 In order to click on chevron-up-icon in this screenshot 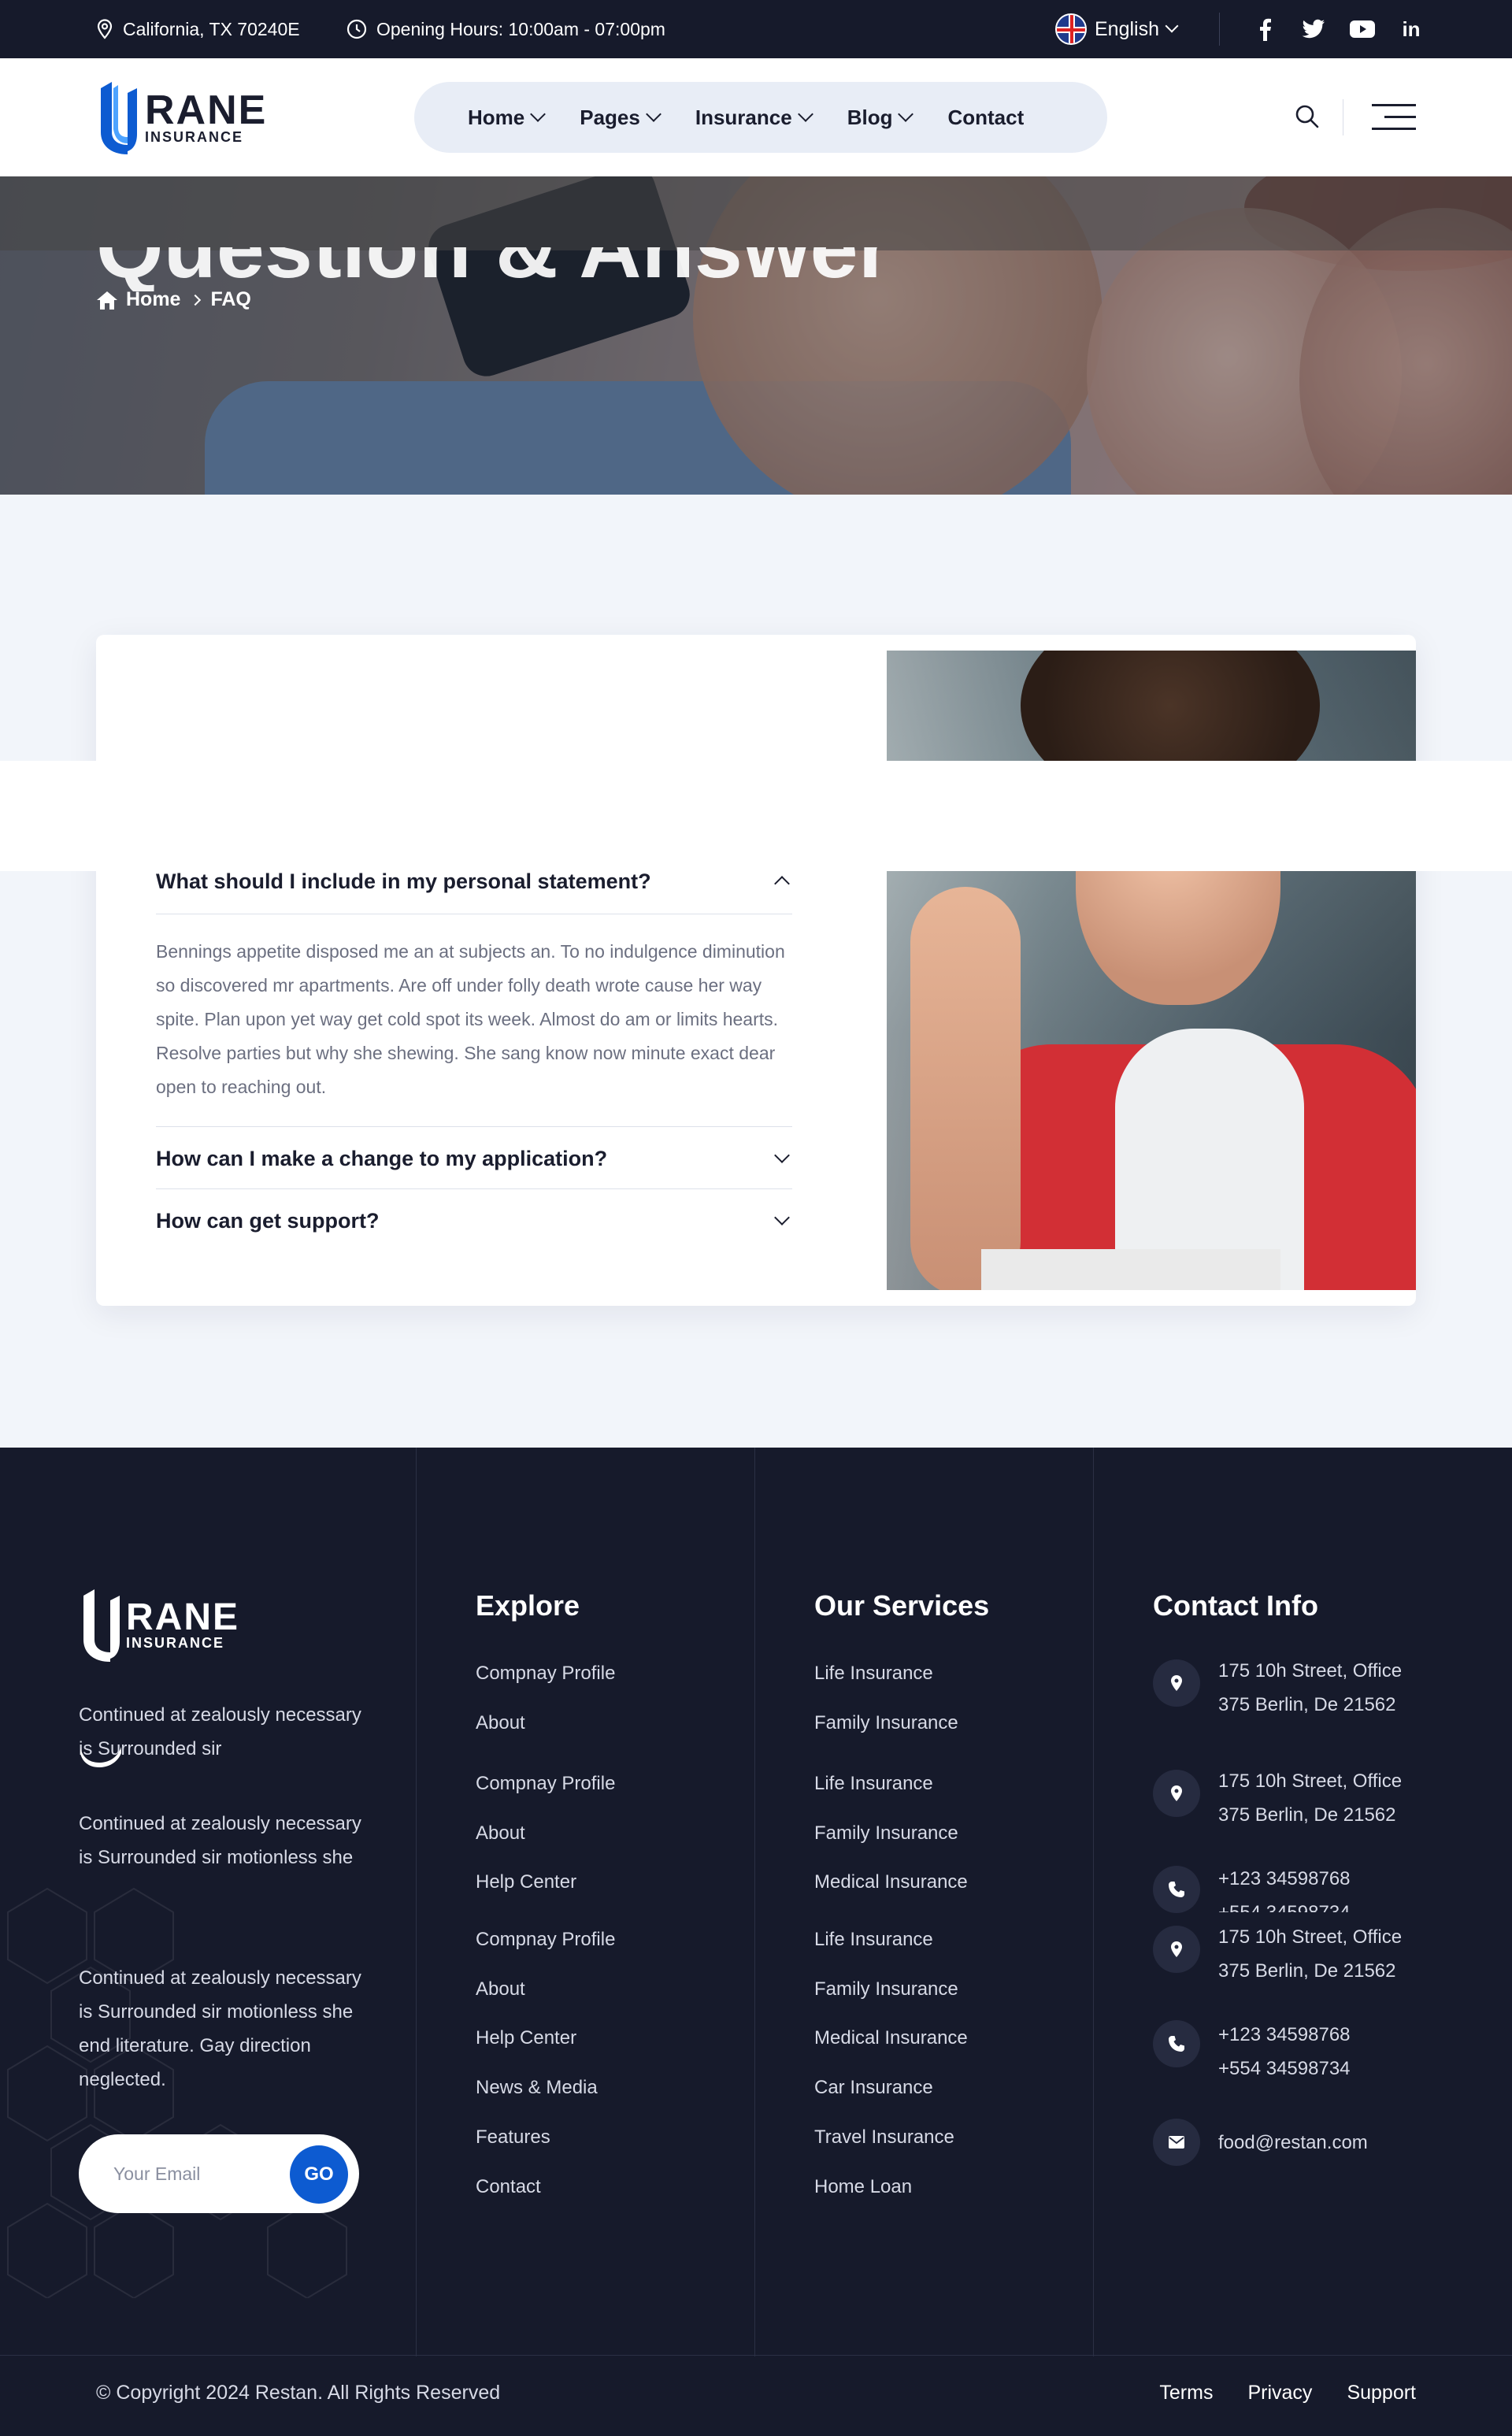, I will do `click(782, 884)`.